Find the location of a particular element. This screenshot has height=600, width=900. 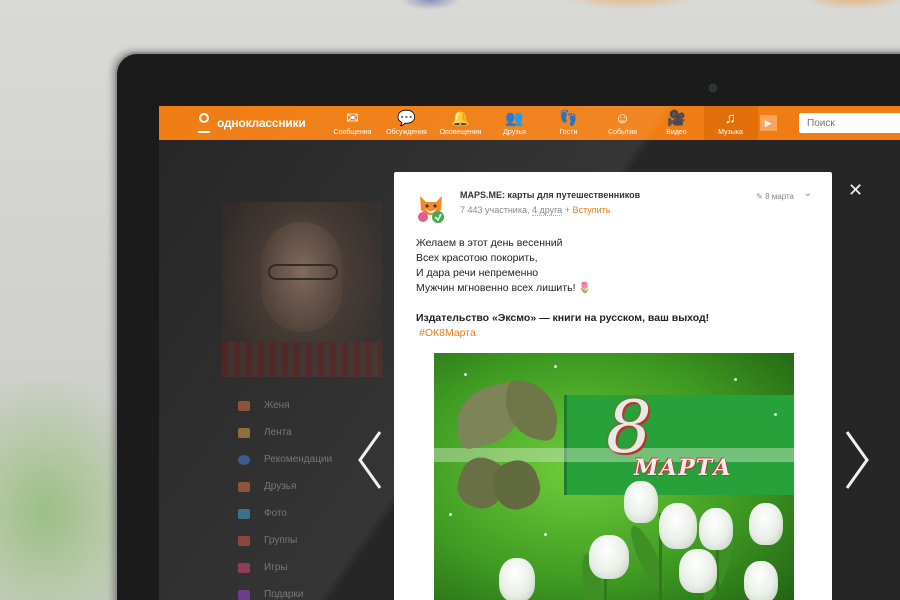

play-icon: ▶ is located at coordinates (768, 123).